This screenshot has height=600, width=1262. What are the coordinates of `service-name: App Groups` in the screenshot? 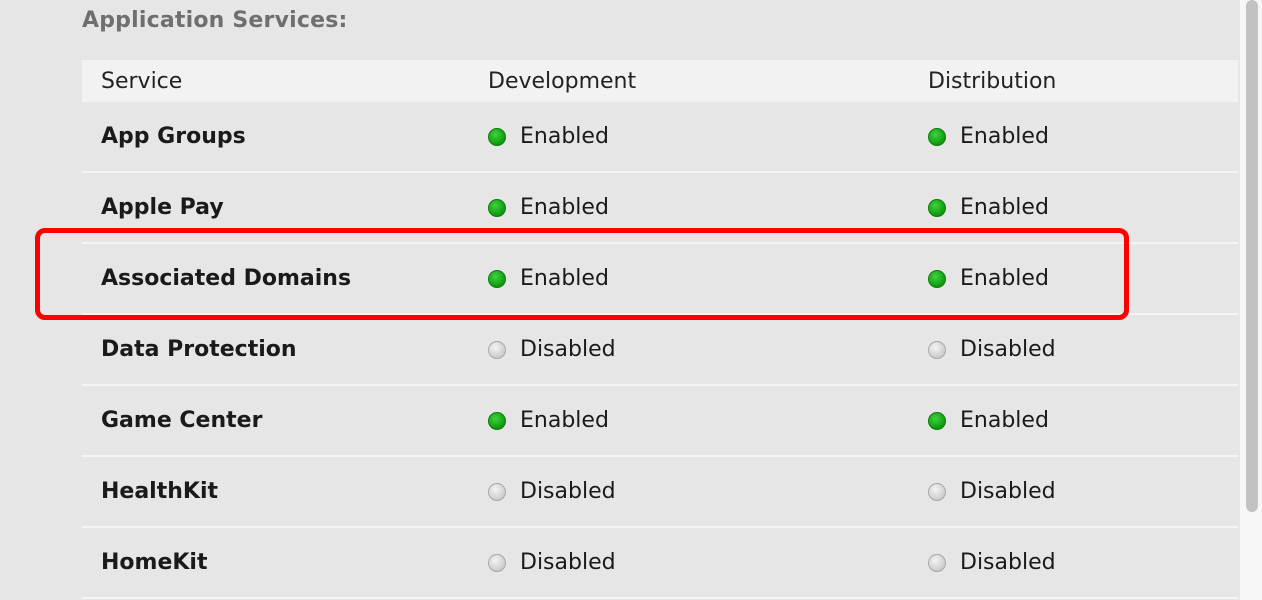 It's located at (173, 136).